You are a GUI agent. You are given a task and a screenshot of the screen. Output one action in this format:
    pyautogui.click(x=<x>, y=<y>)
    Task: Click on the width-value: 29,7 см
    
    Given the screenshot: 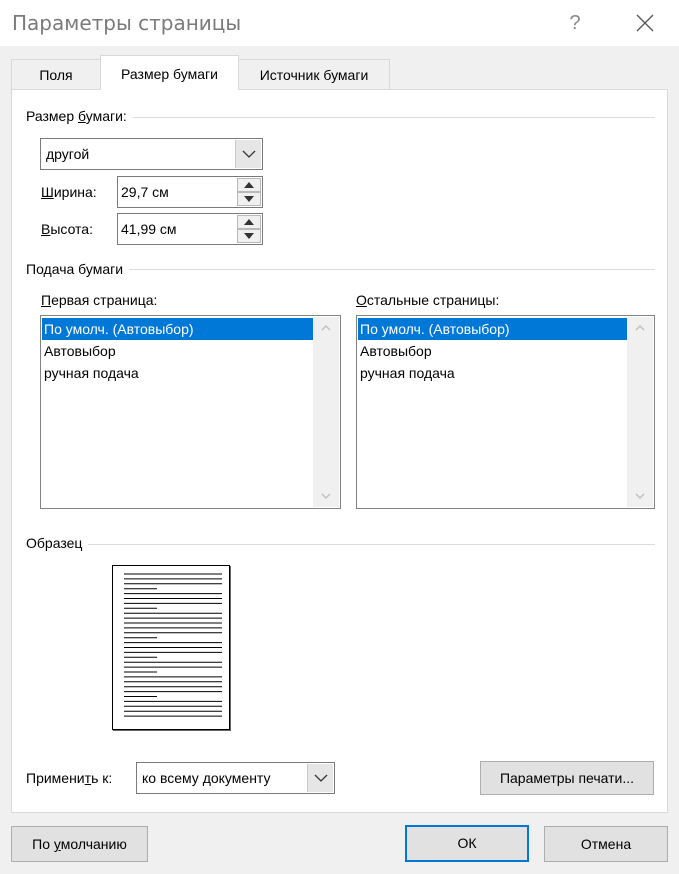 What is the action you would take?
    pyautogui.click(x=145, y=192)
    